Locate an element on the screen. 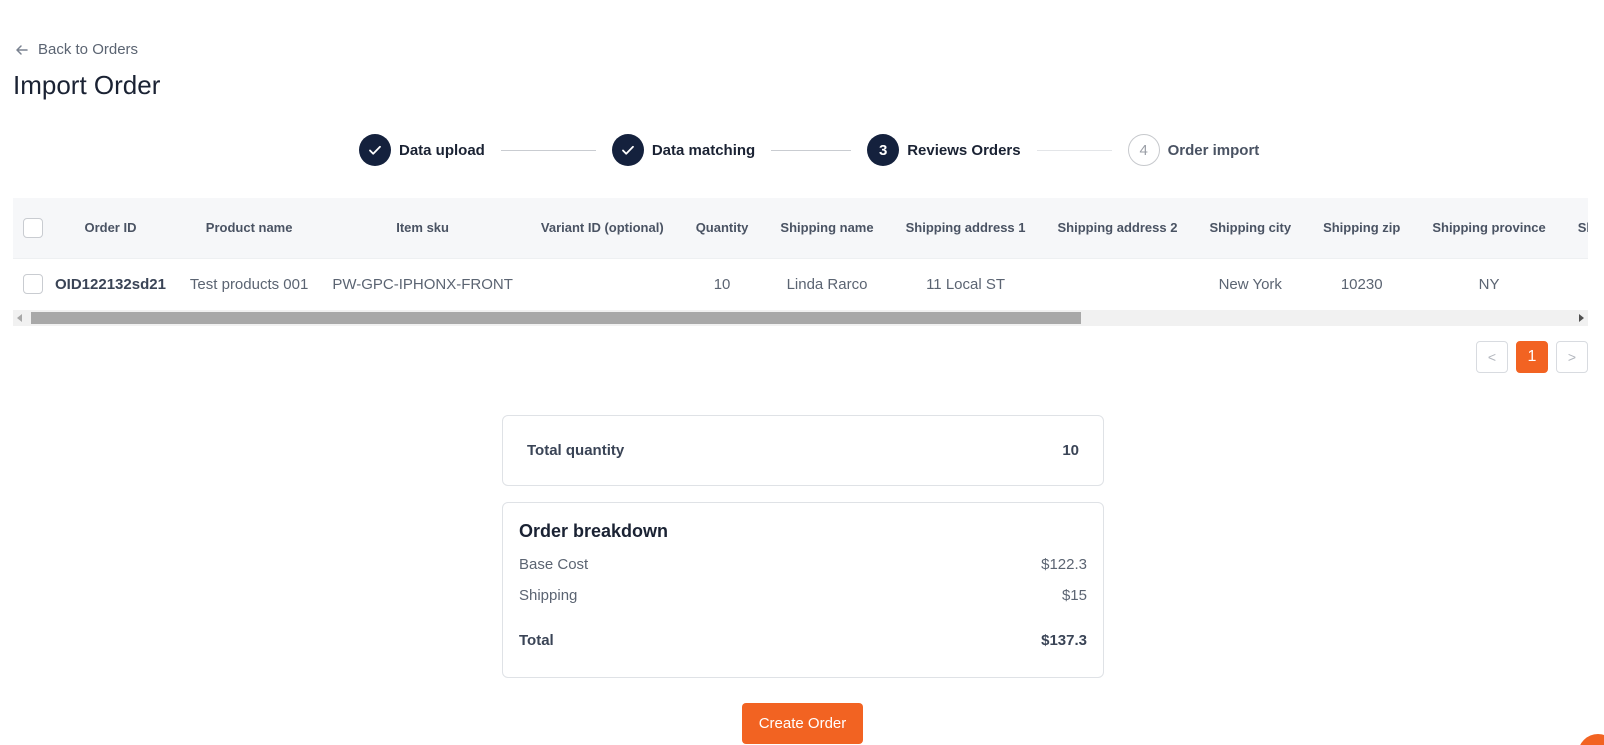 The width and height of the screenshot is (1604, 745). step-order-import: 4 Order import is located at coordinates (1193, 150).